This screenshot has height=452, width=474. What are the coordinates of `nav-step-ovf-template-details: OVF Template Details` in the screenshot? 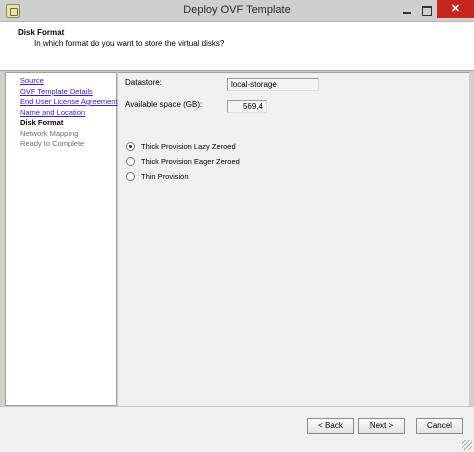 It's located at (68, 92).